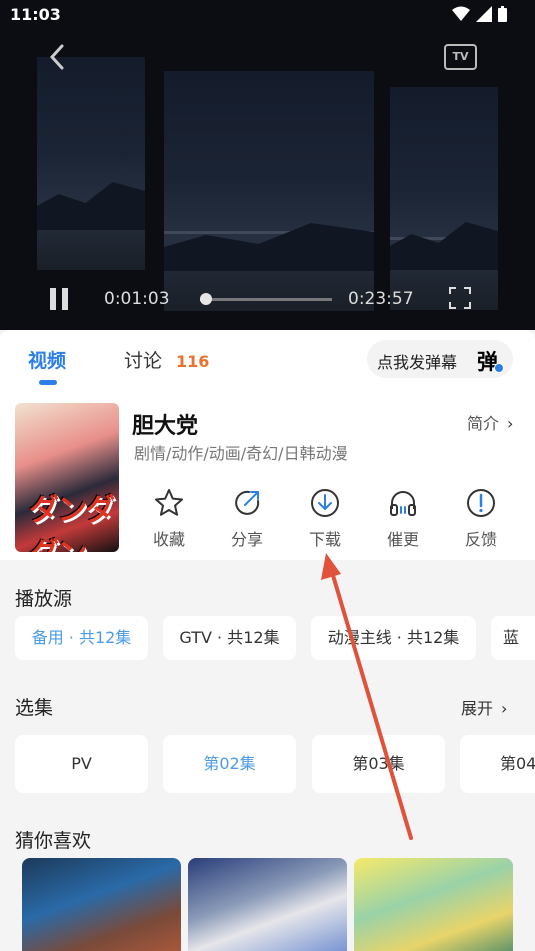  Describe the element at coordinates (483, 423) in the screenshot. I see `intro-label: 简介` at that location.